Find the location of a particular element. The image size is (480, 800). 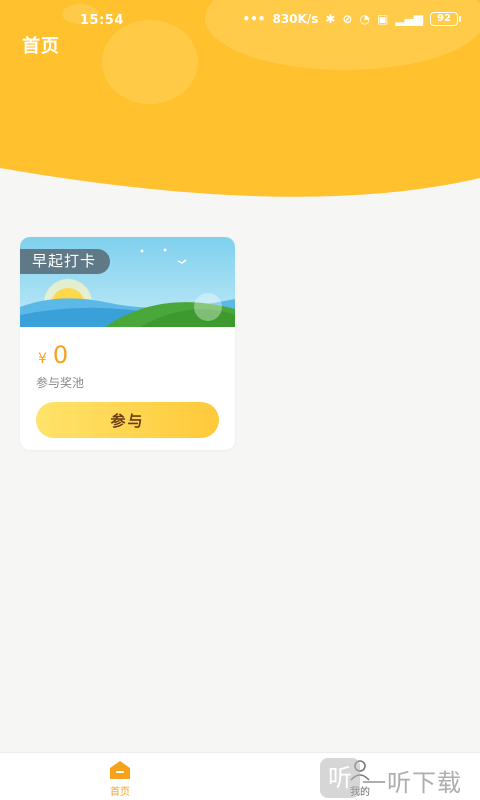

early-checkin-card: 早起打卡 ¥ 0 参与奖池 参与 is located at coordinates (127, 343).